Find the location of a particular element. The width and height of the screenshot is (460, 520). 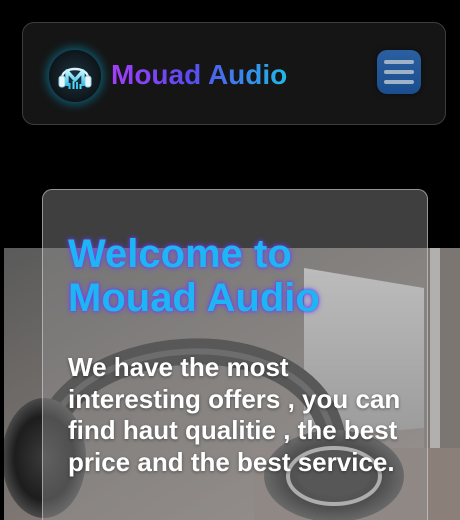

hamburger-menu-icon is located at coordinates (399, 62).